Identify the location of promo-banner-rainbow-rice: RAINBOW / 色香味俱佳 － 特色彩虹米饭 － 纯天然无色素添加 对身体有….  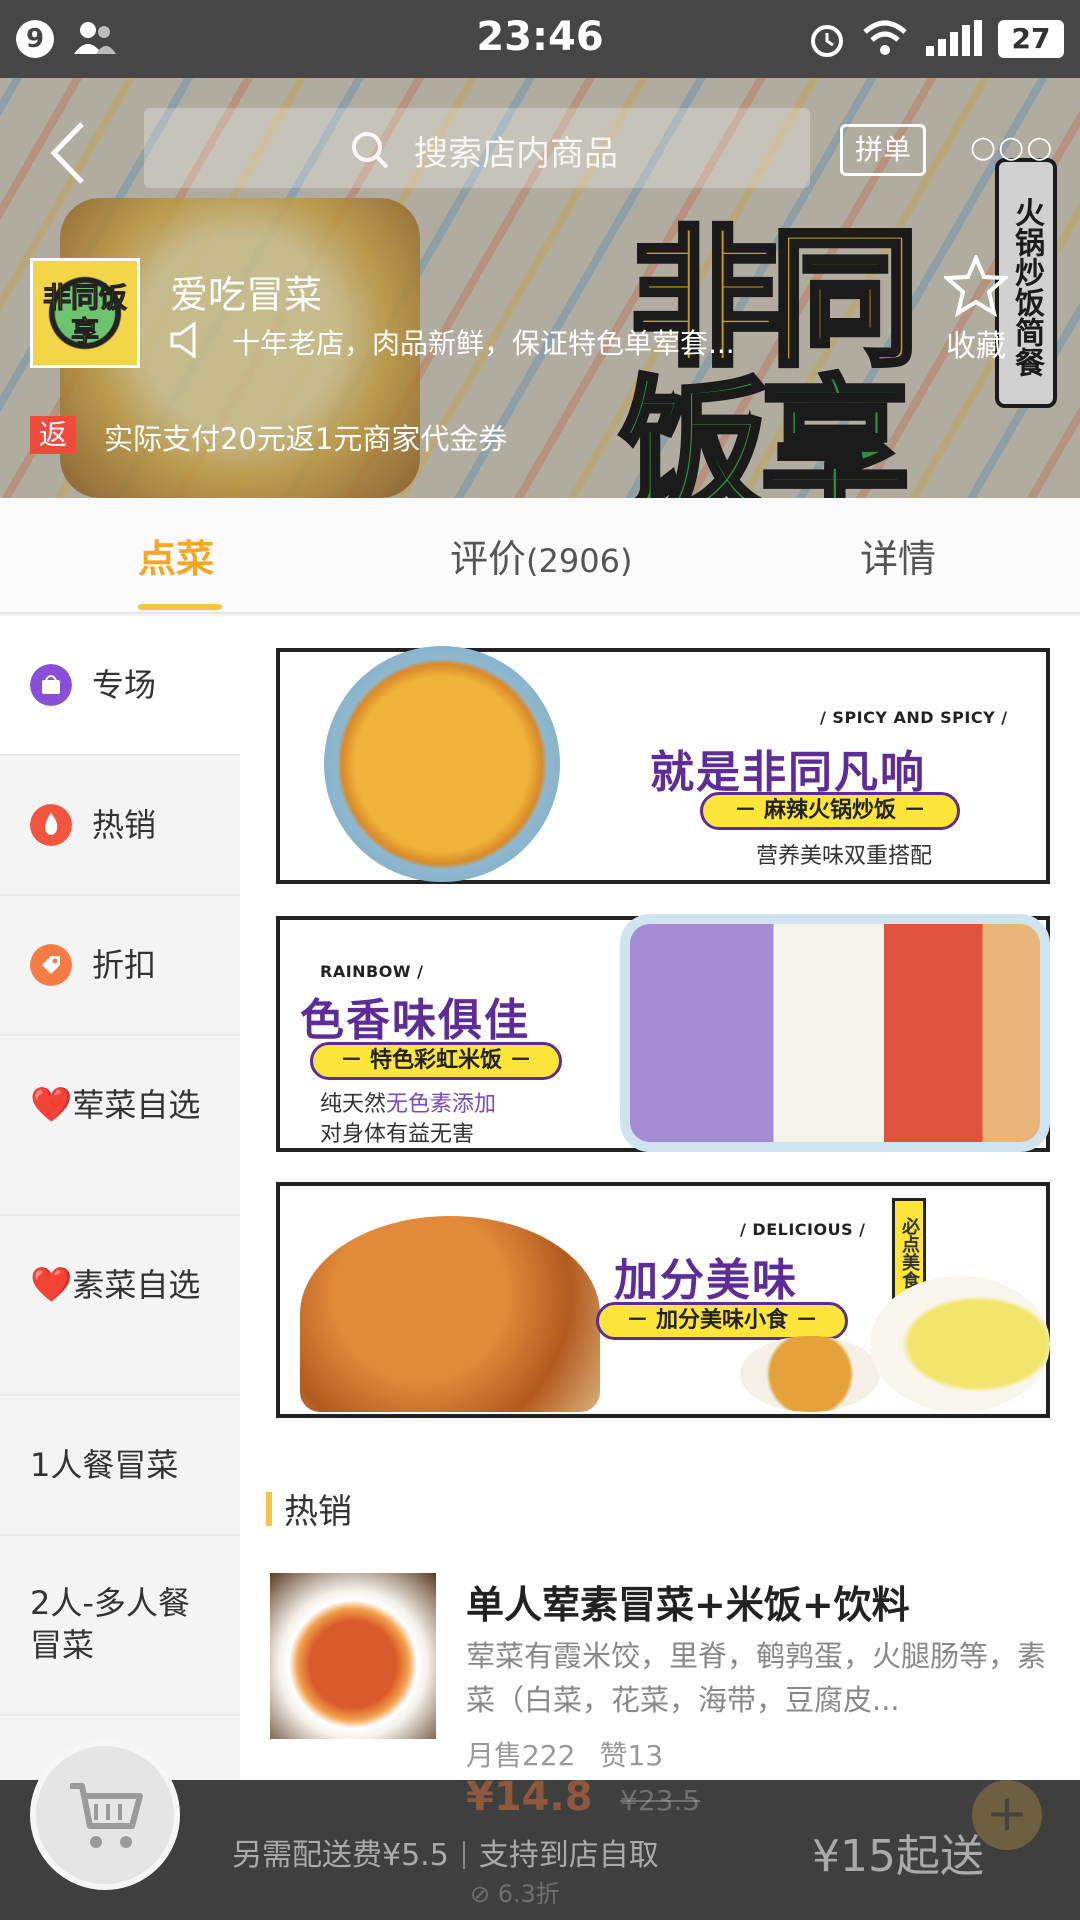
(673, 1030).